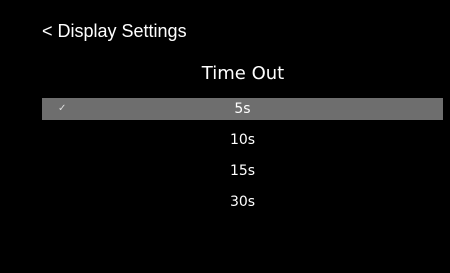 The width and height of the screenshot is (450, 273). I want to click on option-label: 30s, so click(242, 202).